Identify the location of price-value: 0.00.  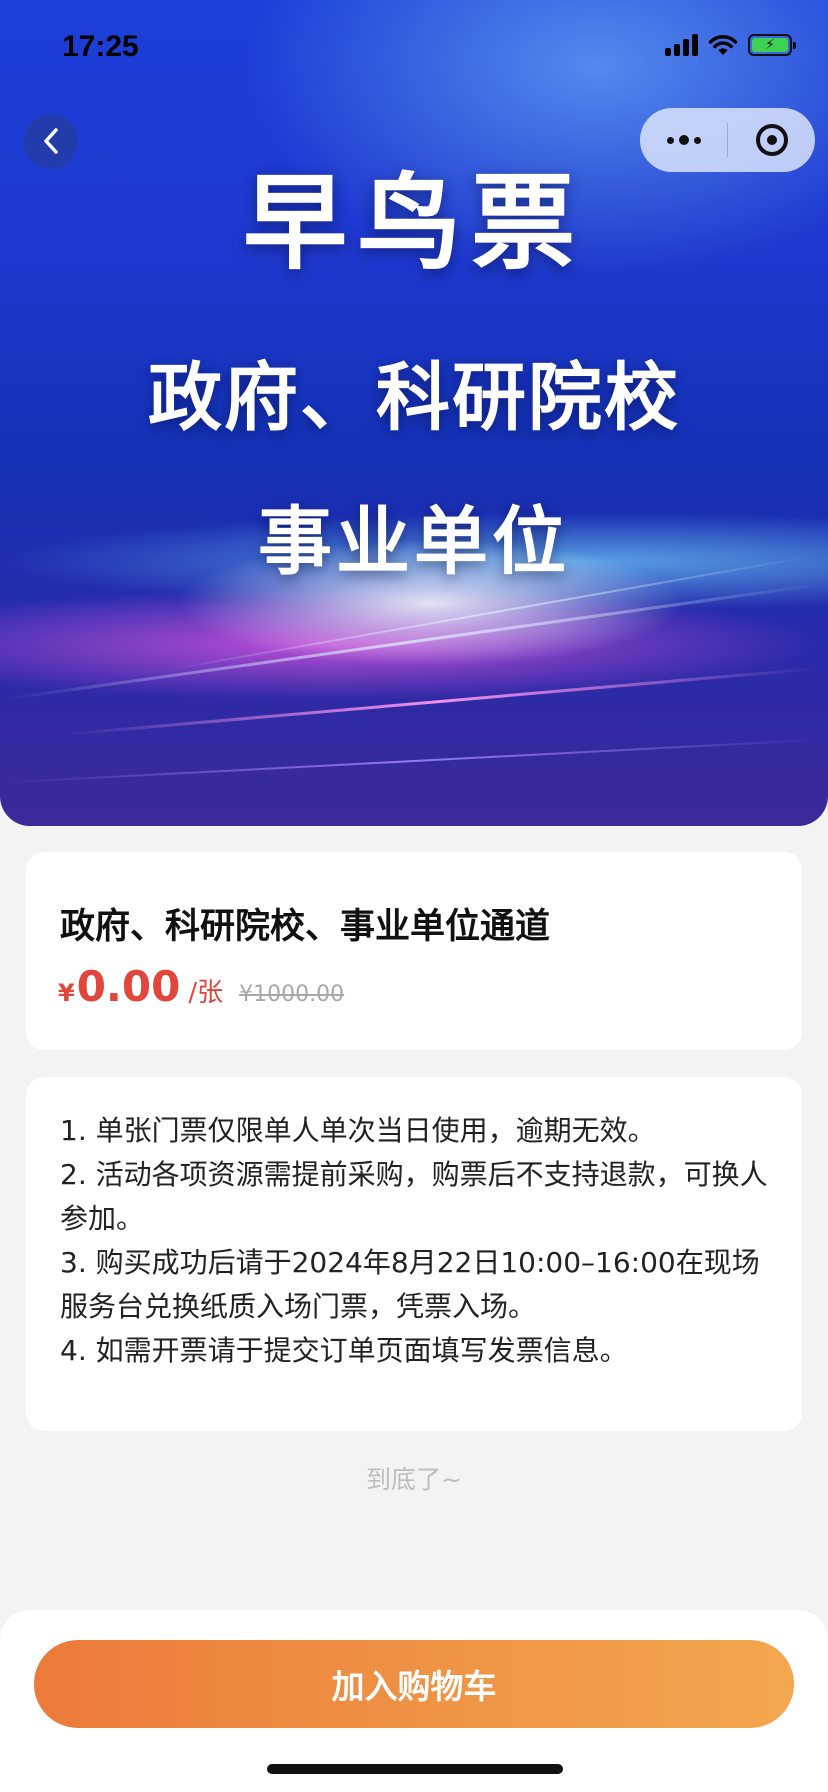
(128, 986).